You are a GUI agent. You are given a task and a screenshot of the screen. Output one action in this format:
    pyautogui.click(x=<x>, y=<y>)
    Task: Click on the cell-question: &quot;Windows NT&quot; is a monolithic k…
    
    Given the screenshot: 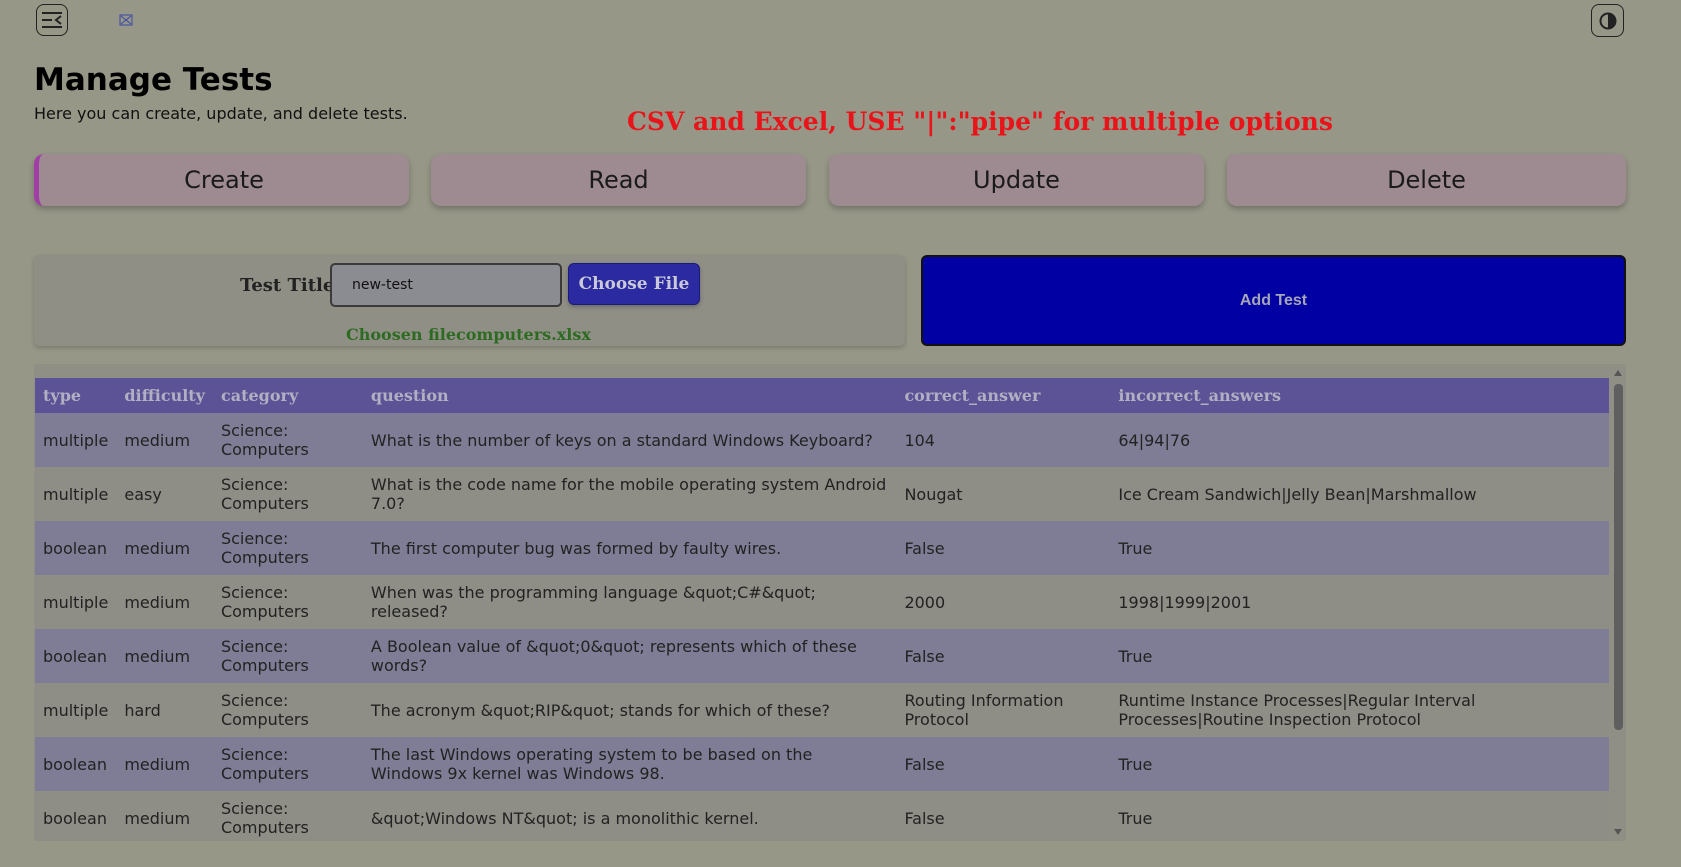 What is the action you would take?
    pyautogui.click(x=629, y=816)
    